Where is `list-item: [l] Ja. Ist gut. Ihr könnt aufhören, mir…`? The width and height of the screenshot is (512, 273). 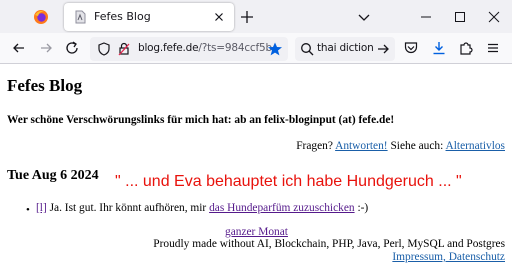 list-item: [l] Ja. Ist gut. Ihr könnt aufhören, mir… is located at coordinates (202, 208).